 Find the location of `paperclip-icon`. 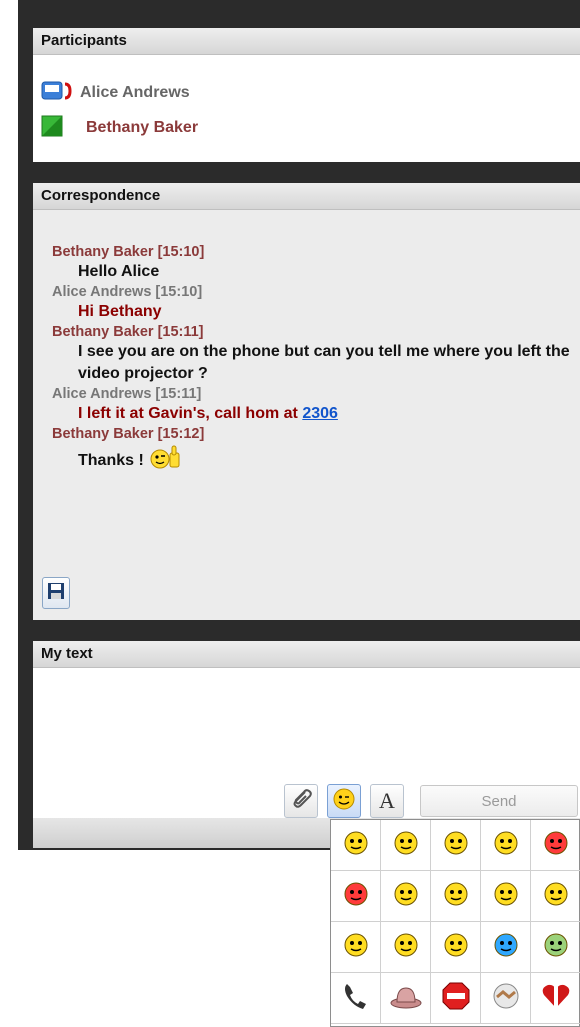

paperclip-icon is located at coordinates (301, 801).